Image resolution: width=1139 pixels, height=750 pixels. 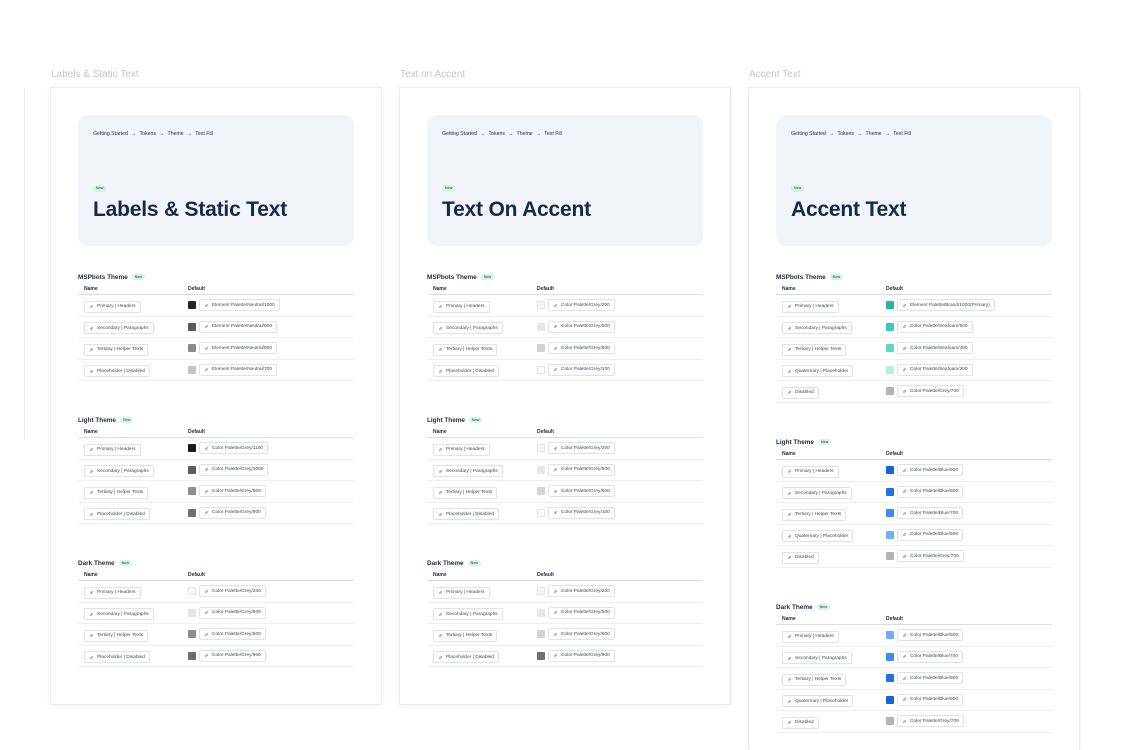 I want to click on token-value-chip: Color Palette/Blue/900, so click(x=930, y=470).